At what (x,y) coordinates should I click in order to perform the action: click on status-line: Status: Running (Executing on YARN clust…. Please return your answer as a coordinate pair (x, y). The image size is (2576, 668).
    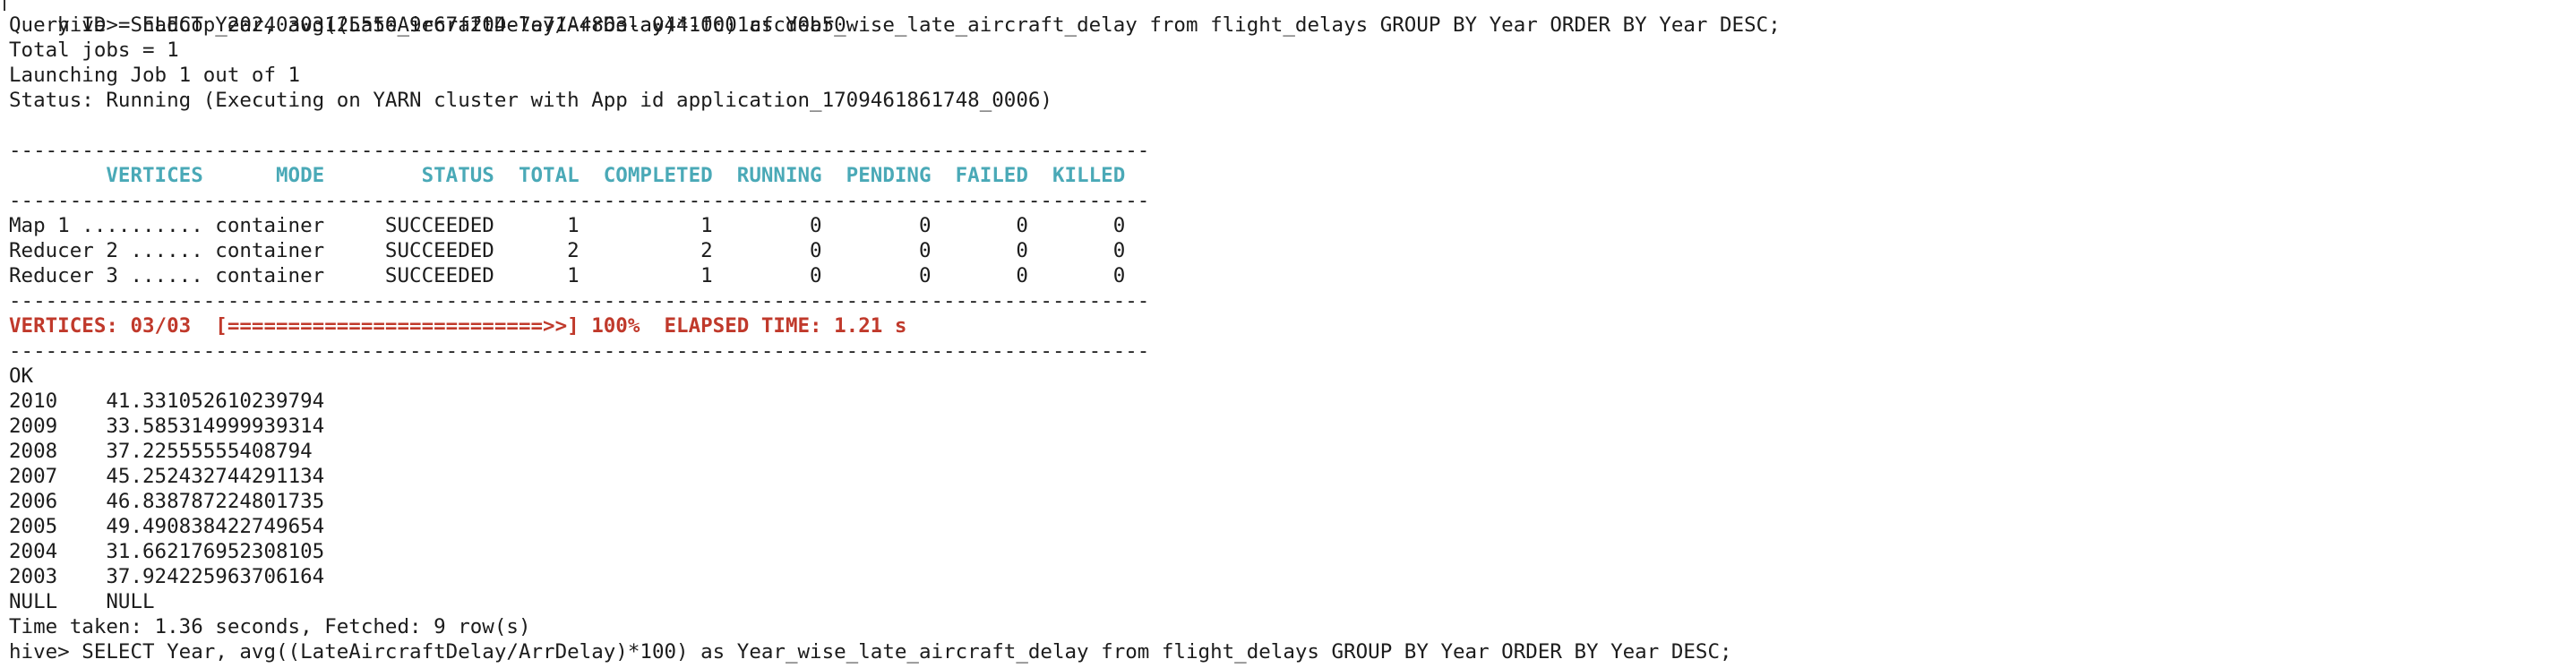
    Looking at the image, I should click on (530, 101).